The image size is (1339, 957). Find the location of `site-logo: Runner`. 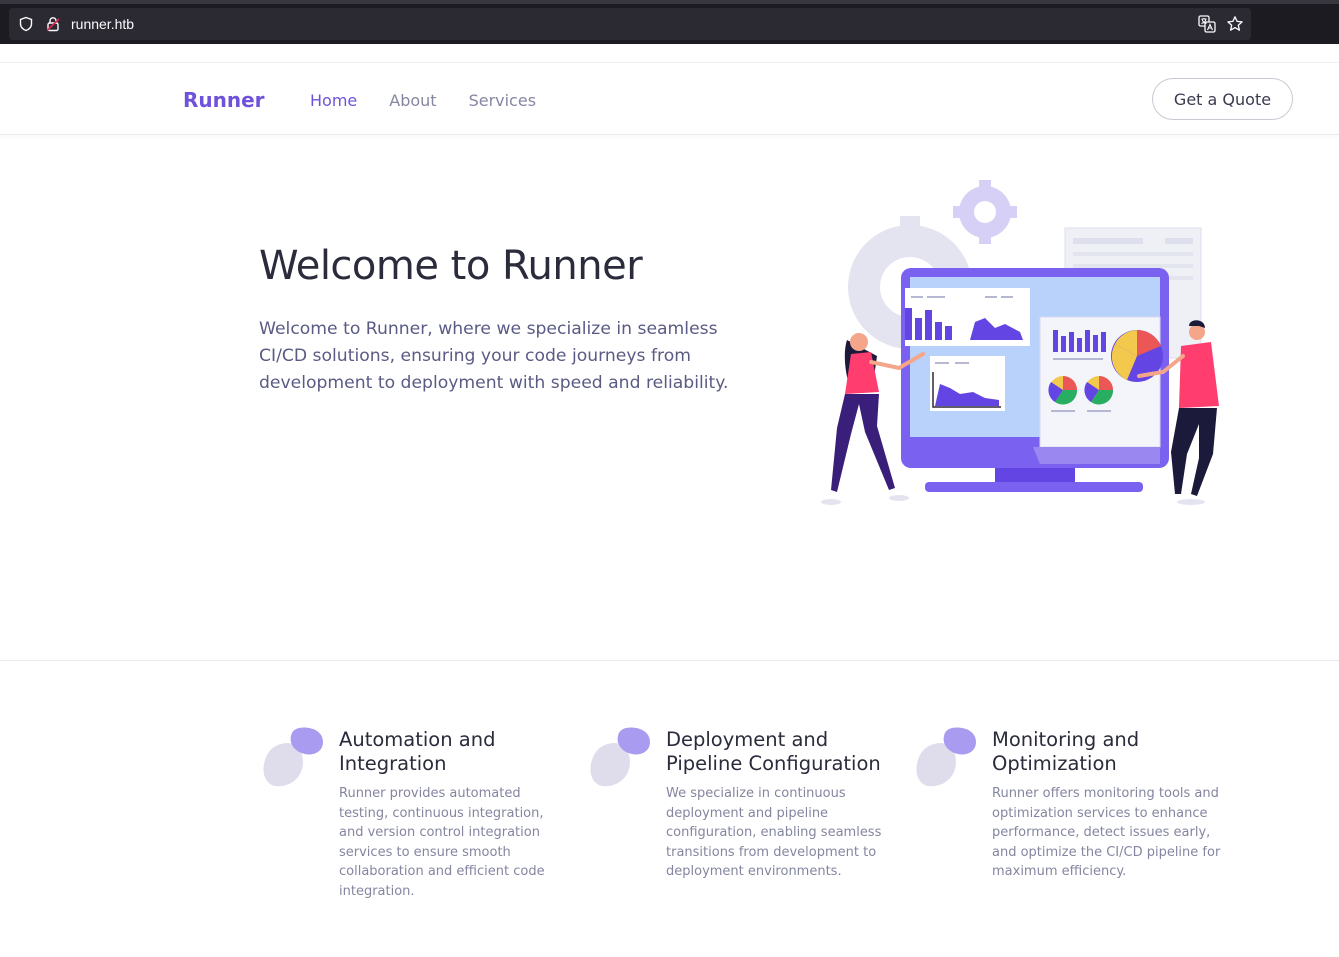

site-logo: Runner is located at coordinates (224, 100).